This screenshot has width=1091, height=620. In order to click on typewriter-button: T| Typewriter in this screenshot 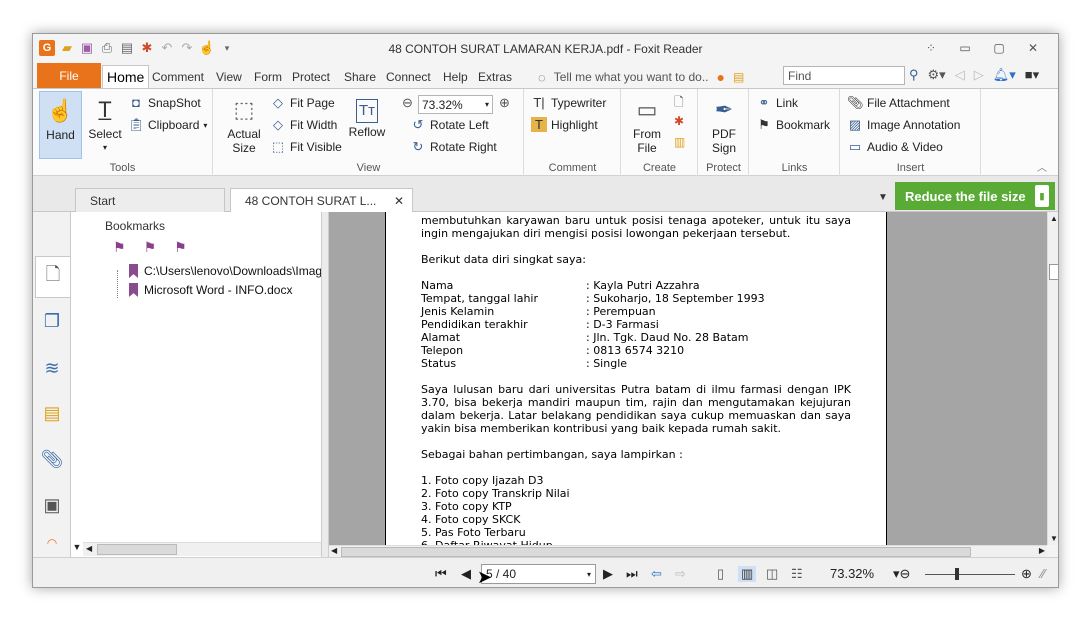, I will do `click(568, 102)`.